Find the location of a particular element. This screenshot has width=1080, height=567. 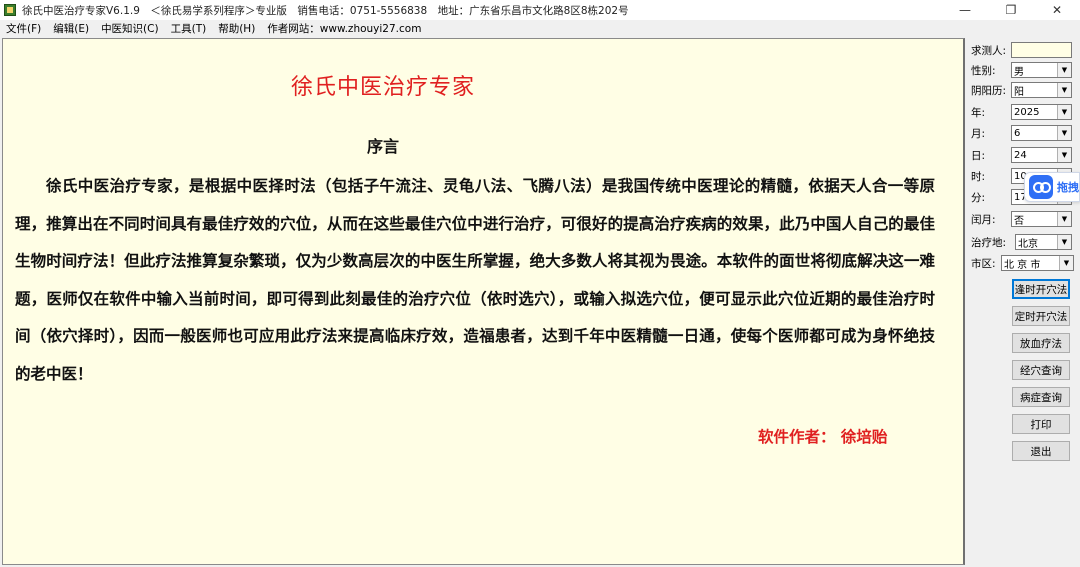

gender-row: 性别: 男 ▼ is located at coordinates (1021, 70).